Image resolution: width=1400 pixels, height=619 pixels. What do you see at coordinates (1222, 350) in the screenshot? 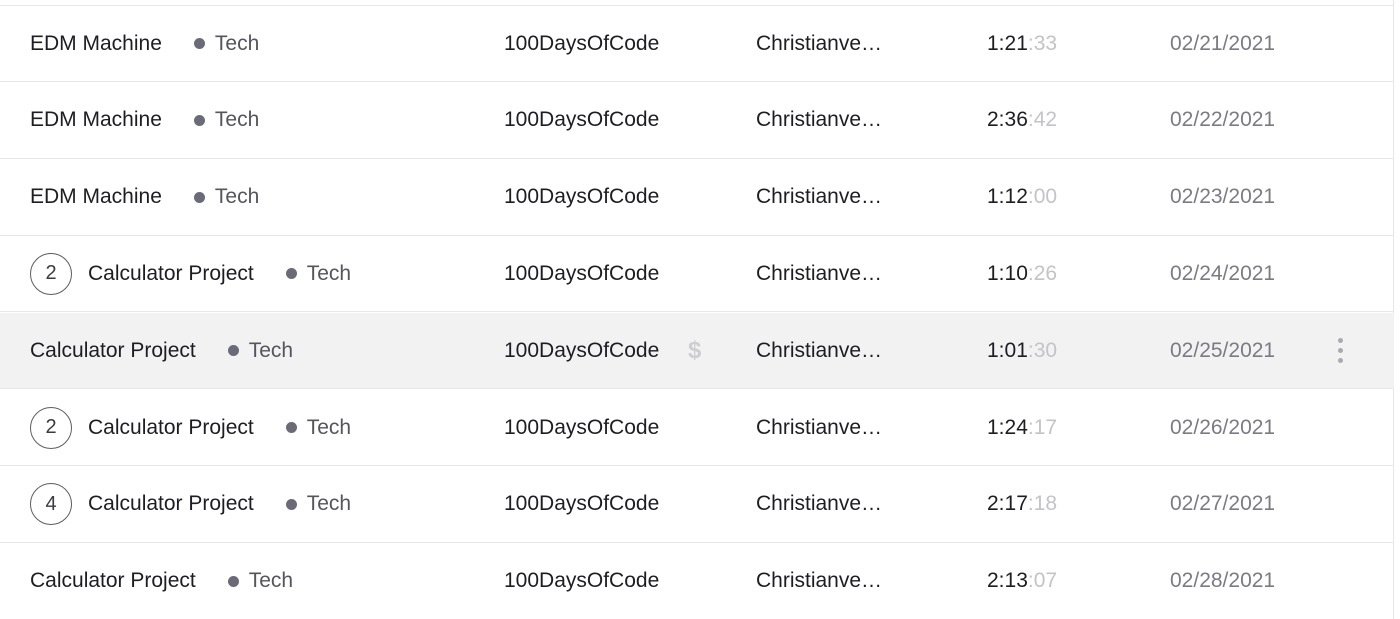
I see `entry-date: 02/25/2021` at bounding box center [1222, 350].